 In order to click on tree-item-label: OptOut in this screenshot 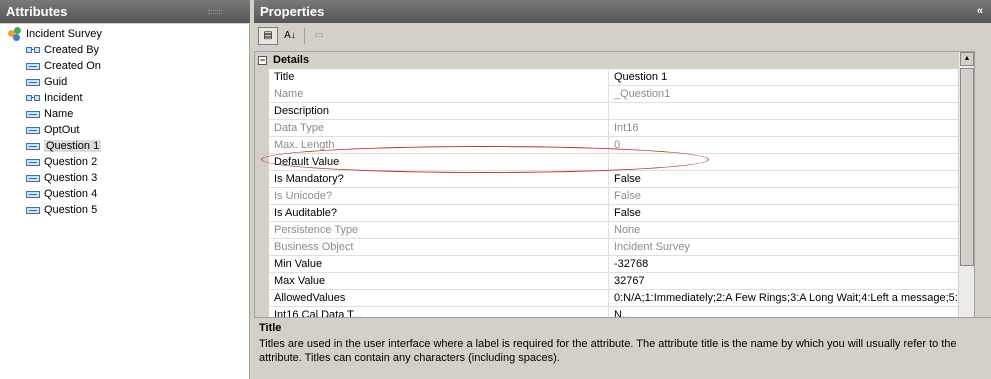, I will do `click(62, 130)`.